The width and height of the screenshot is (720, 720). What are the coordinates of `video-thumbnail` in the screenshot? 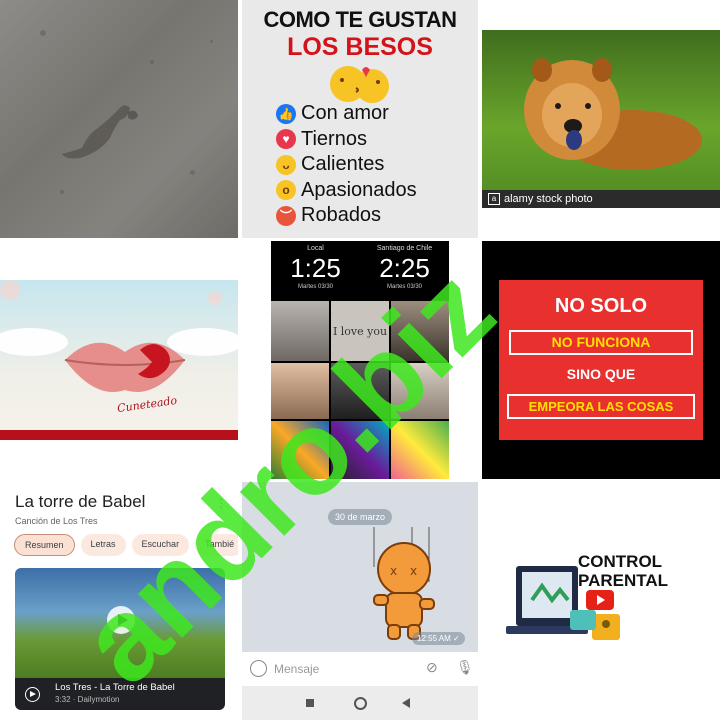 It's located at (120, 623).